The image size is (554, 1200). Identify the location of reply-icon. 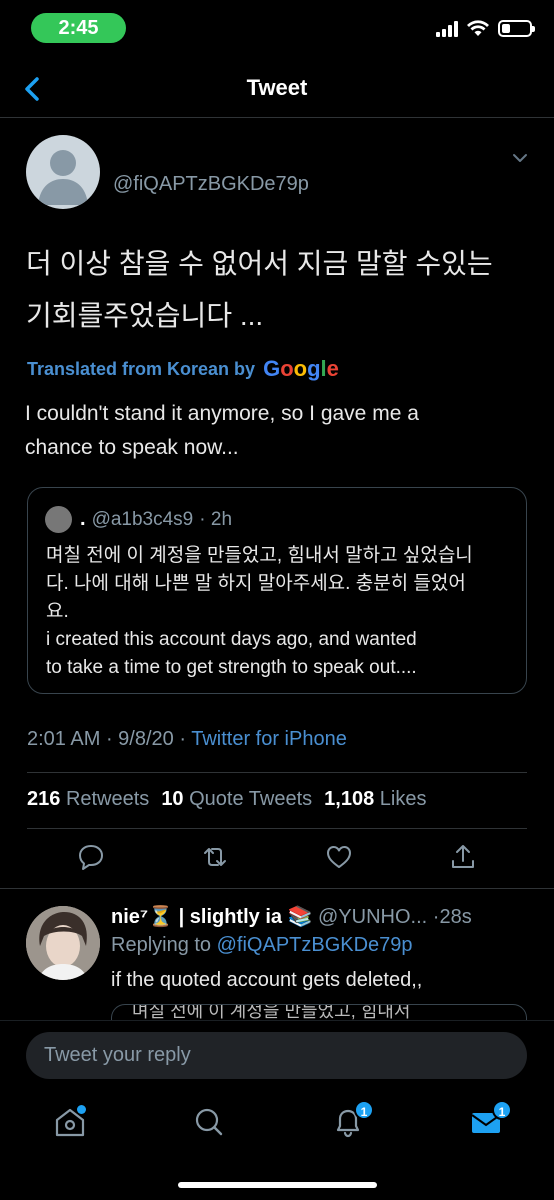
(91, 857).